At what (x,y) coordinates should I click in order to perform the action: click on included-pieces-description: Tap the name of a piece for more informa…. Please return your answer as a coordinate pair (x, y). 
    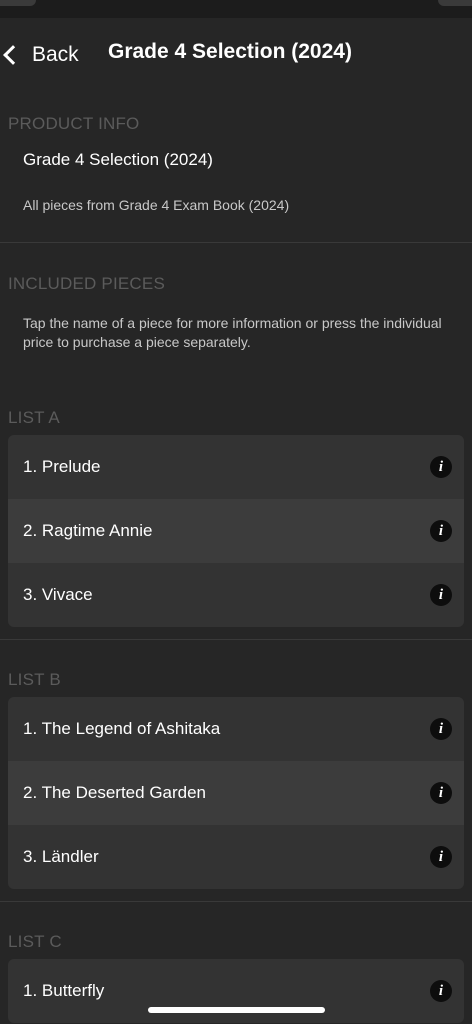
    Looking at the image, I should click on (232, 332).